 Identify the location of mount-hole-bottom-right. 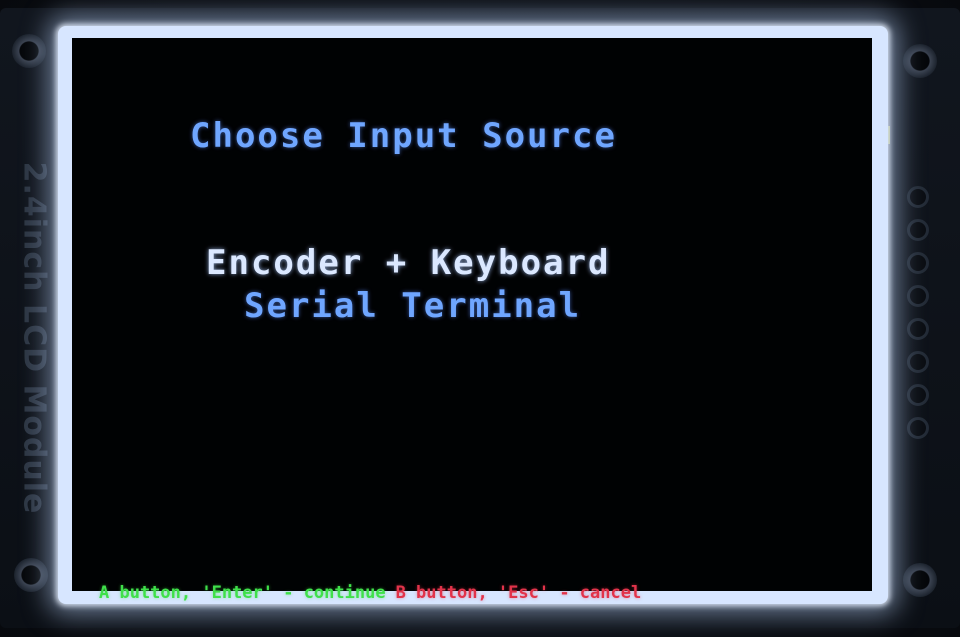
(920, 580).